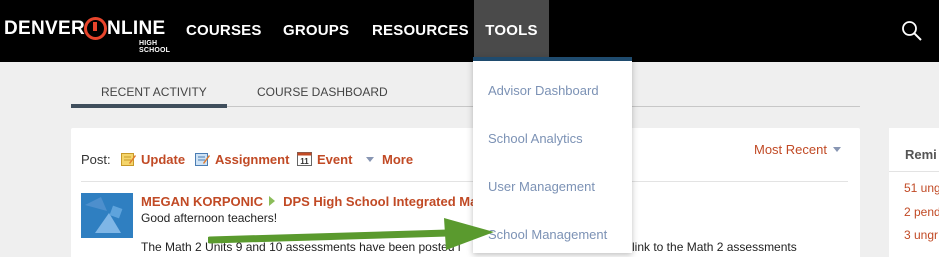  I want to click on sort-most-recent-dropdown: Most Recent, so click(797, 149).